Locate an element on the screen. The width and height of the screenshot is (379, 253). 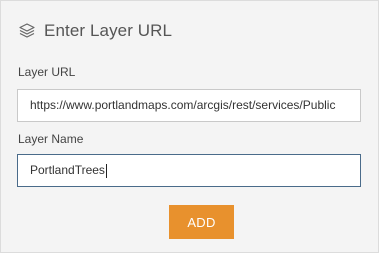
layer-name-input: PortlandTrees is located at coordinates (189, 170).